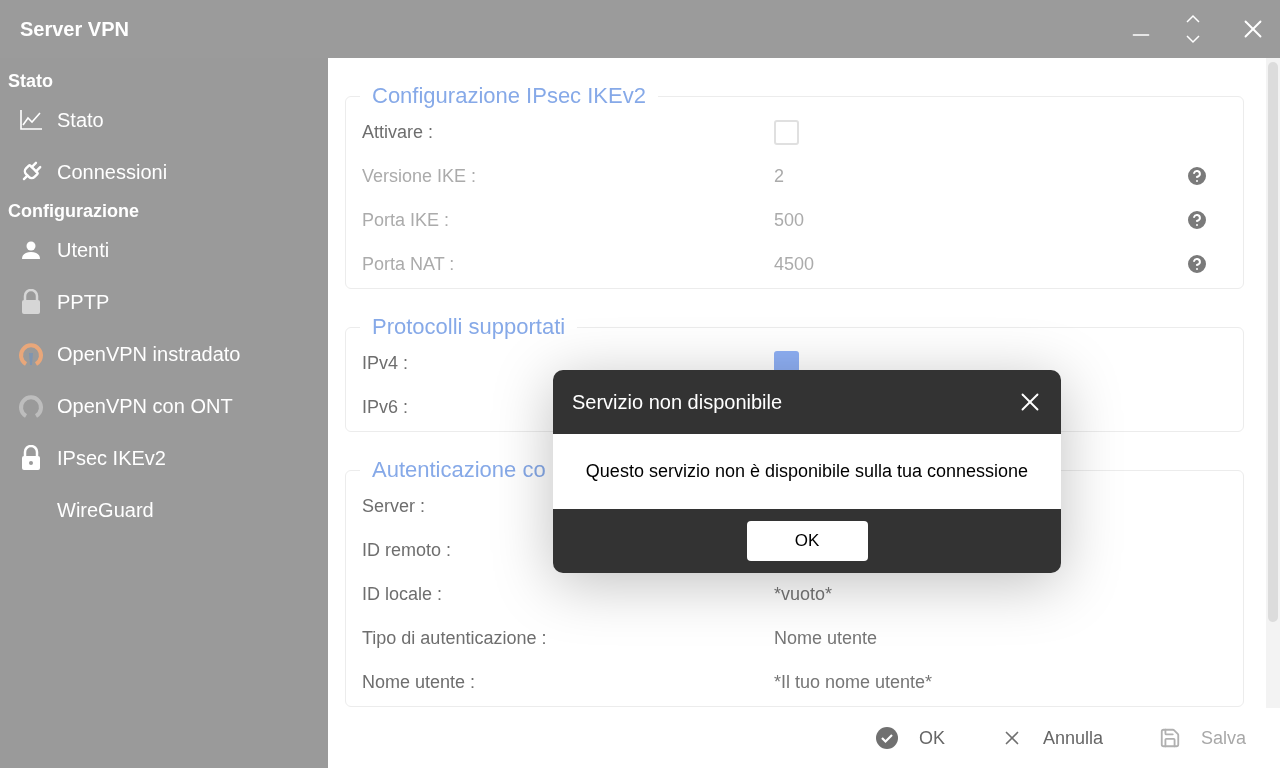 Image resolution: width=1280 pixels, height=768 pixels. I want to click on scrollbar, so click(1273, 383).